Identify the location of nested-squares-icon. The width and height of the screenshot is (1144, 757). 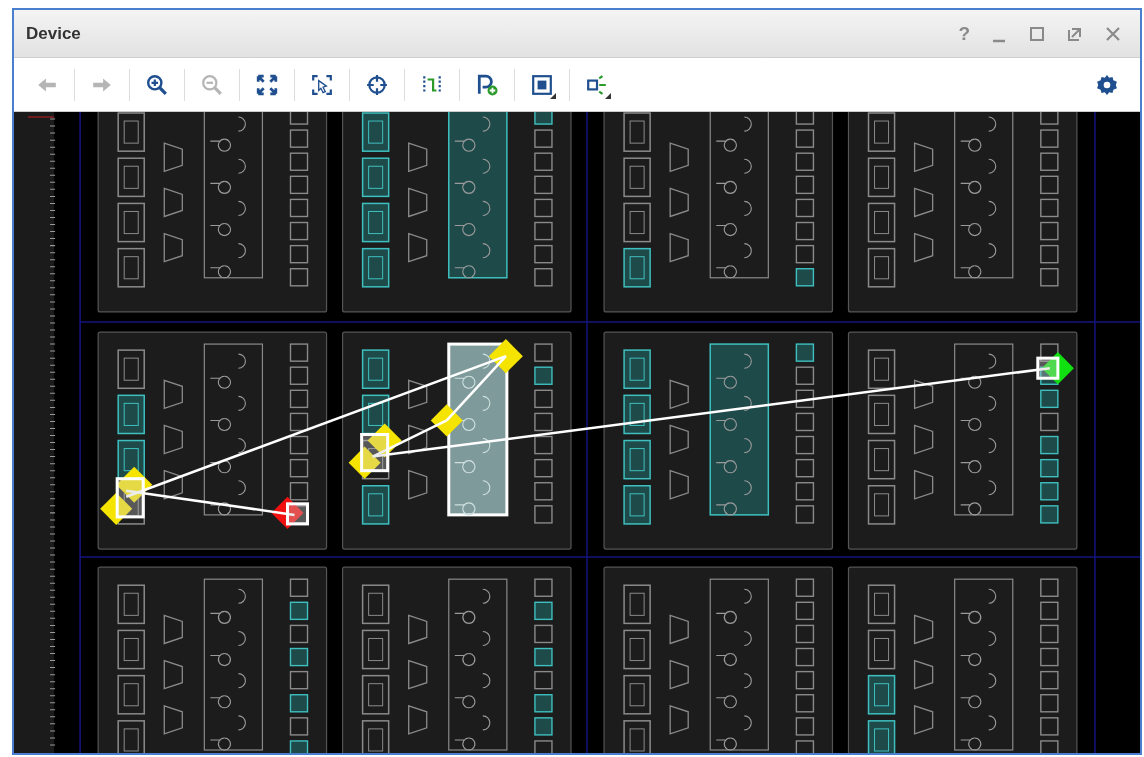
(542, 84).